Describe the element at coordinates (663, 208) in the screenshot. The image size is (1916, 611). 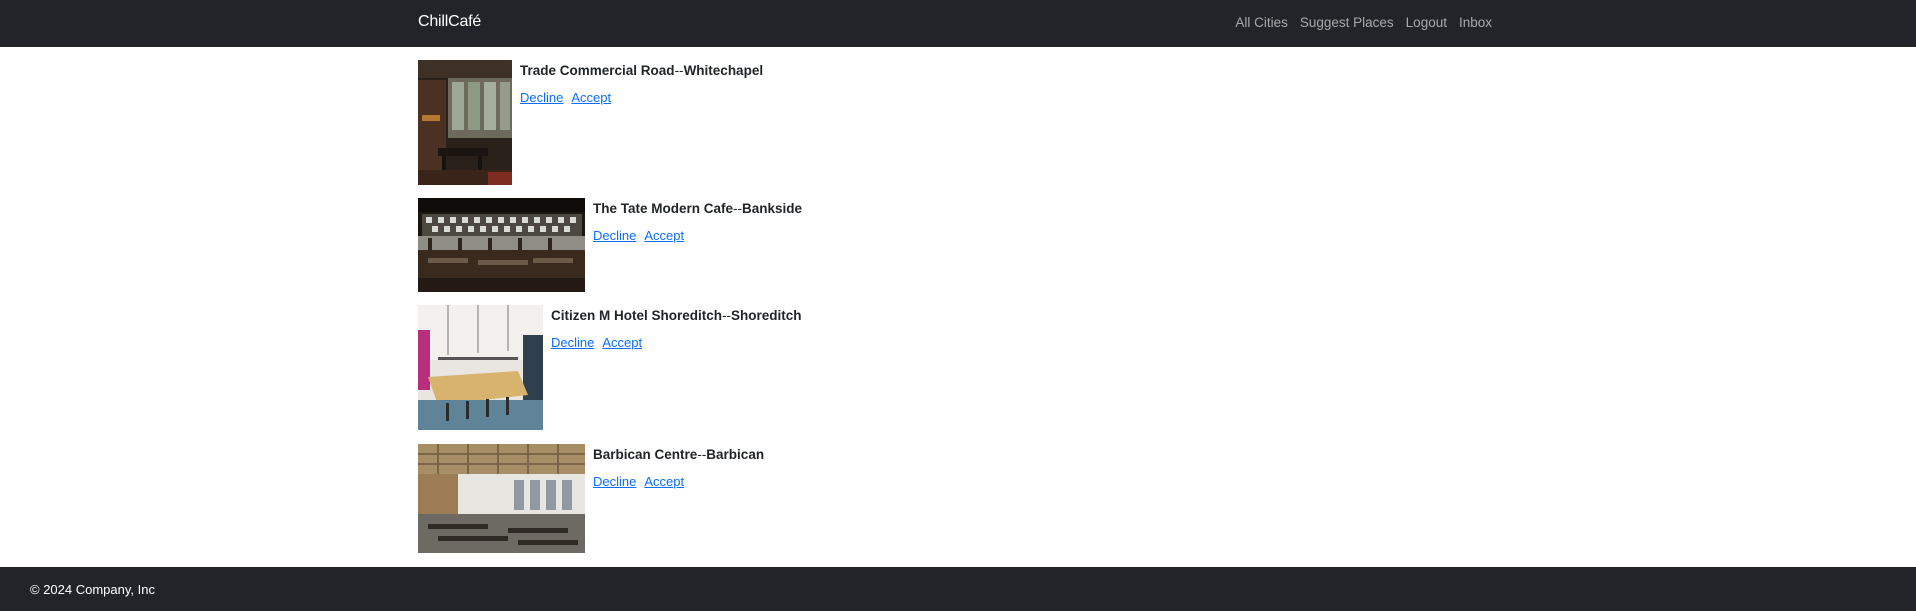
I see `place-name: The Tate Modern Cafe` at that location.